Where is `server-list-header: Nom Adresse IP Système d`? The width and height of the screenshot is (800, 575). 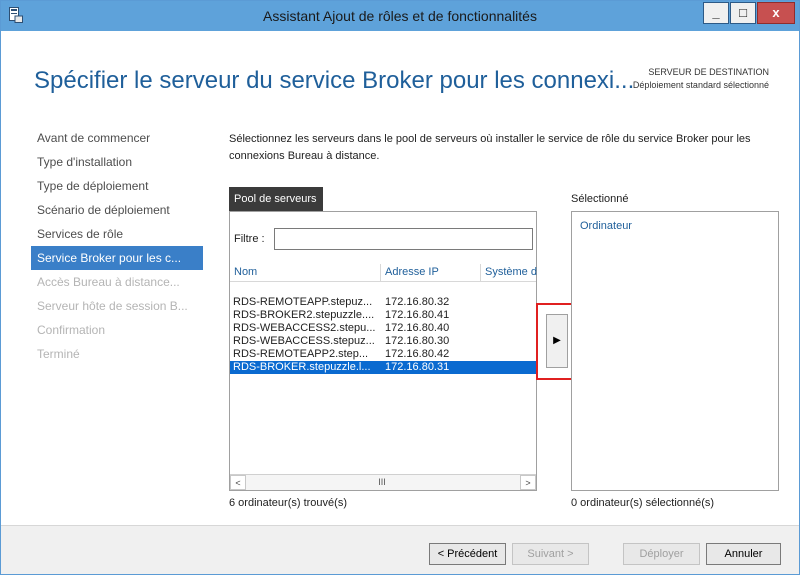
server-list-header: Nom Adresse IP Système d is located at coordinates (383, 273).